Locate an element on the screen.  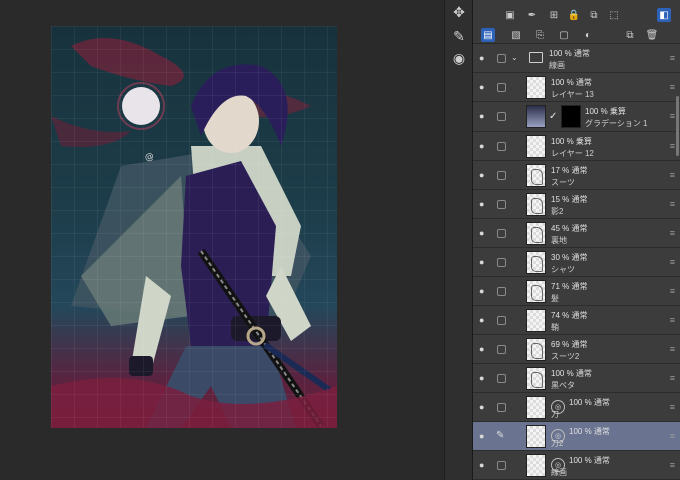
layer-row: ● 100 % 通常 黒ベタ ≡ is located at coordinates (576, 378).